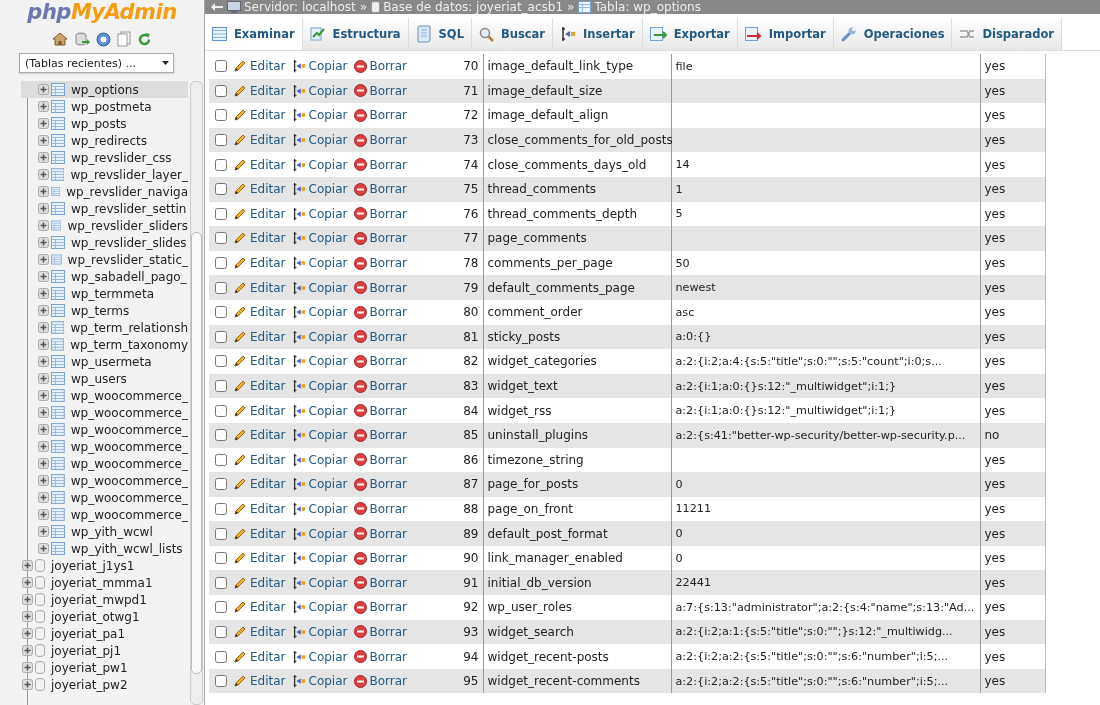 Image resolution: width=1100 pixels, height=705 pixels. I want to click on tree-item: joyeriat_otwg1, so click(104, 616).